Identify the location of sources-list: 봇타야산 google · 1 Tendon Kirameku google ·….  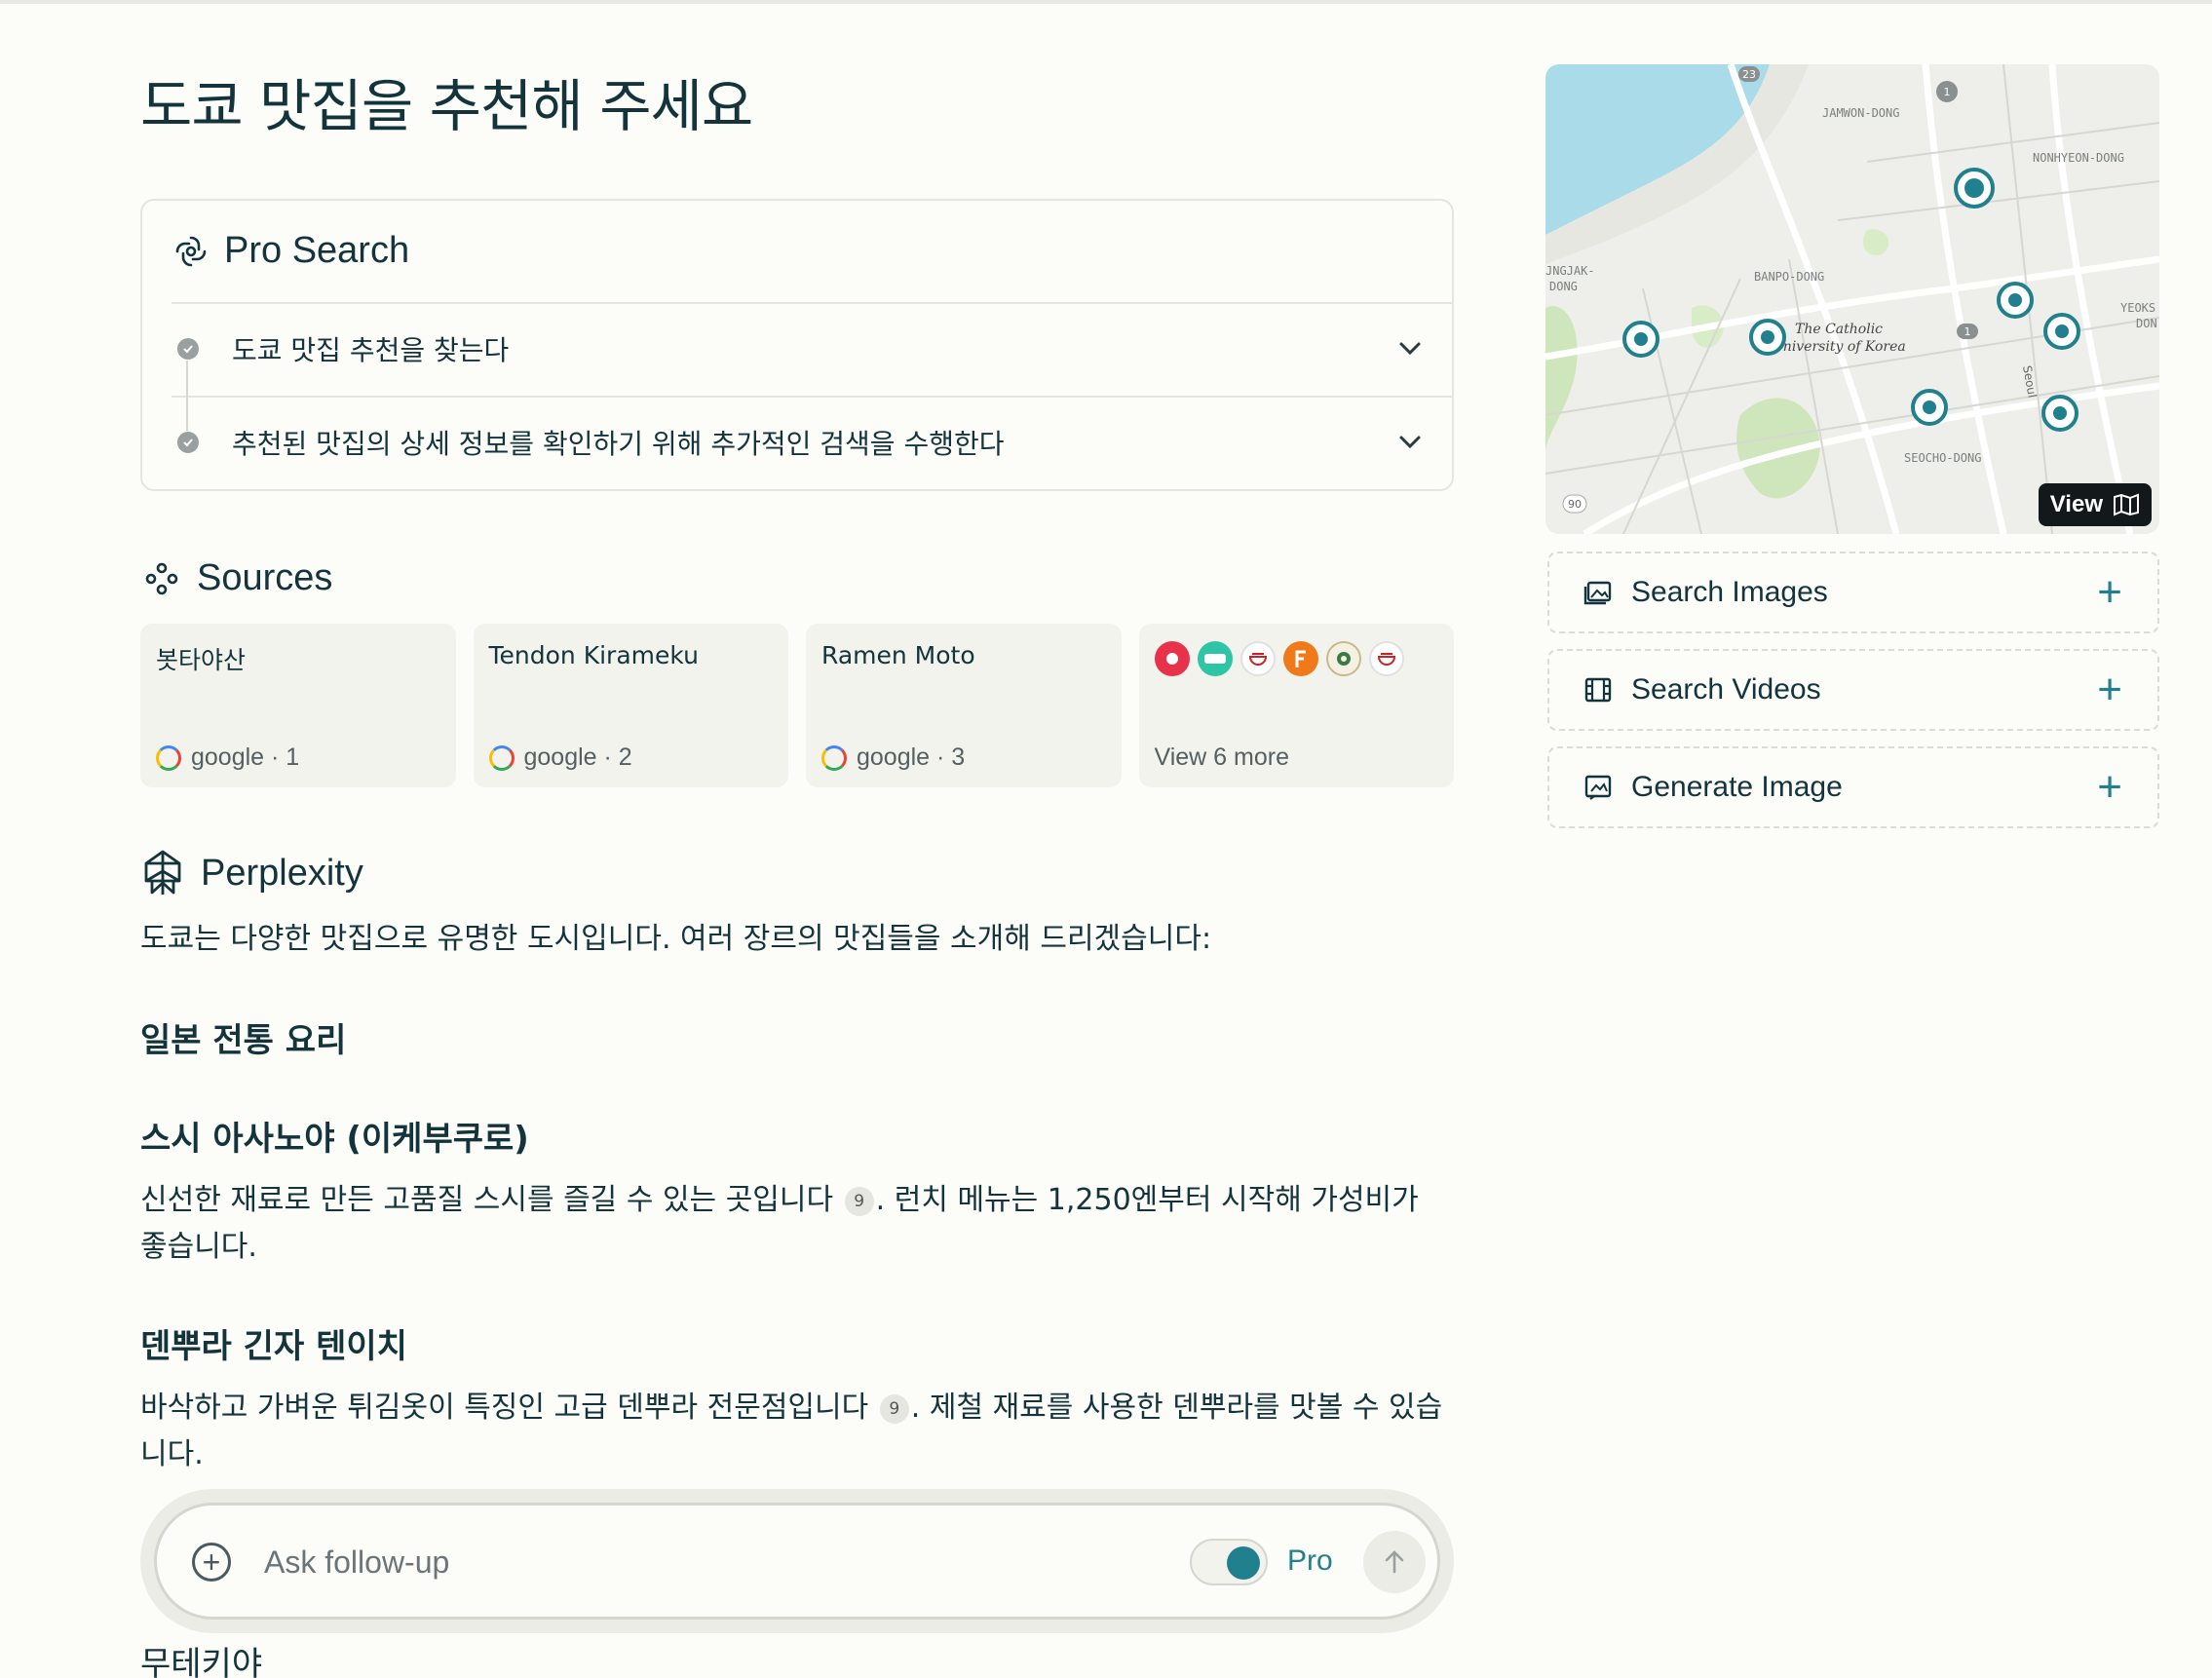
(797, 705).